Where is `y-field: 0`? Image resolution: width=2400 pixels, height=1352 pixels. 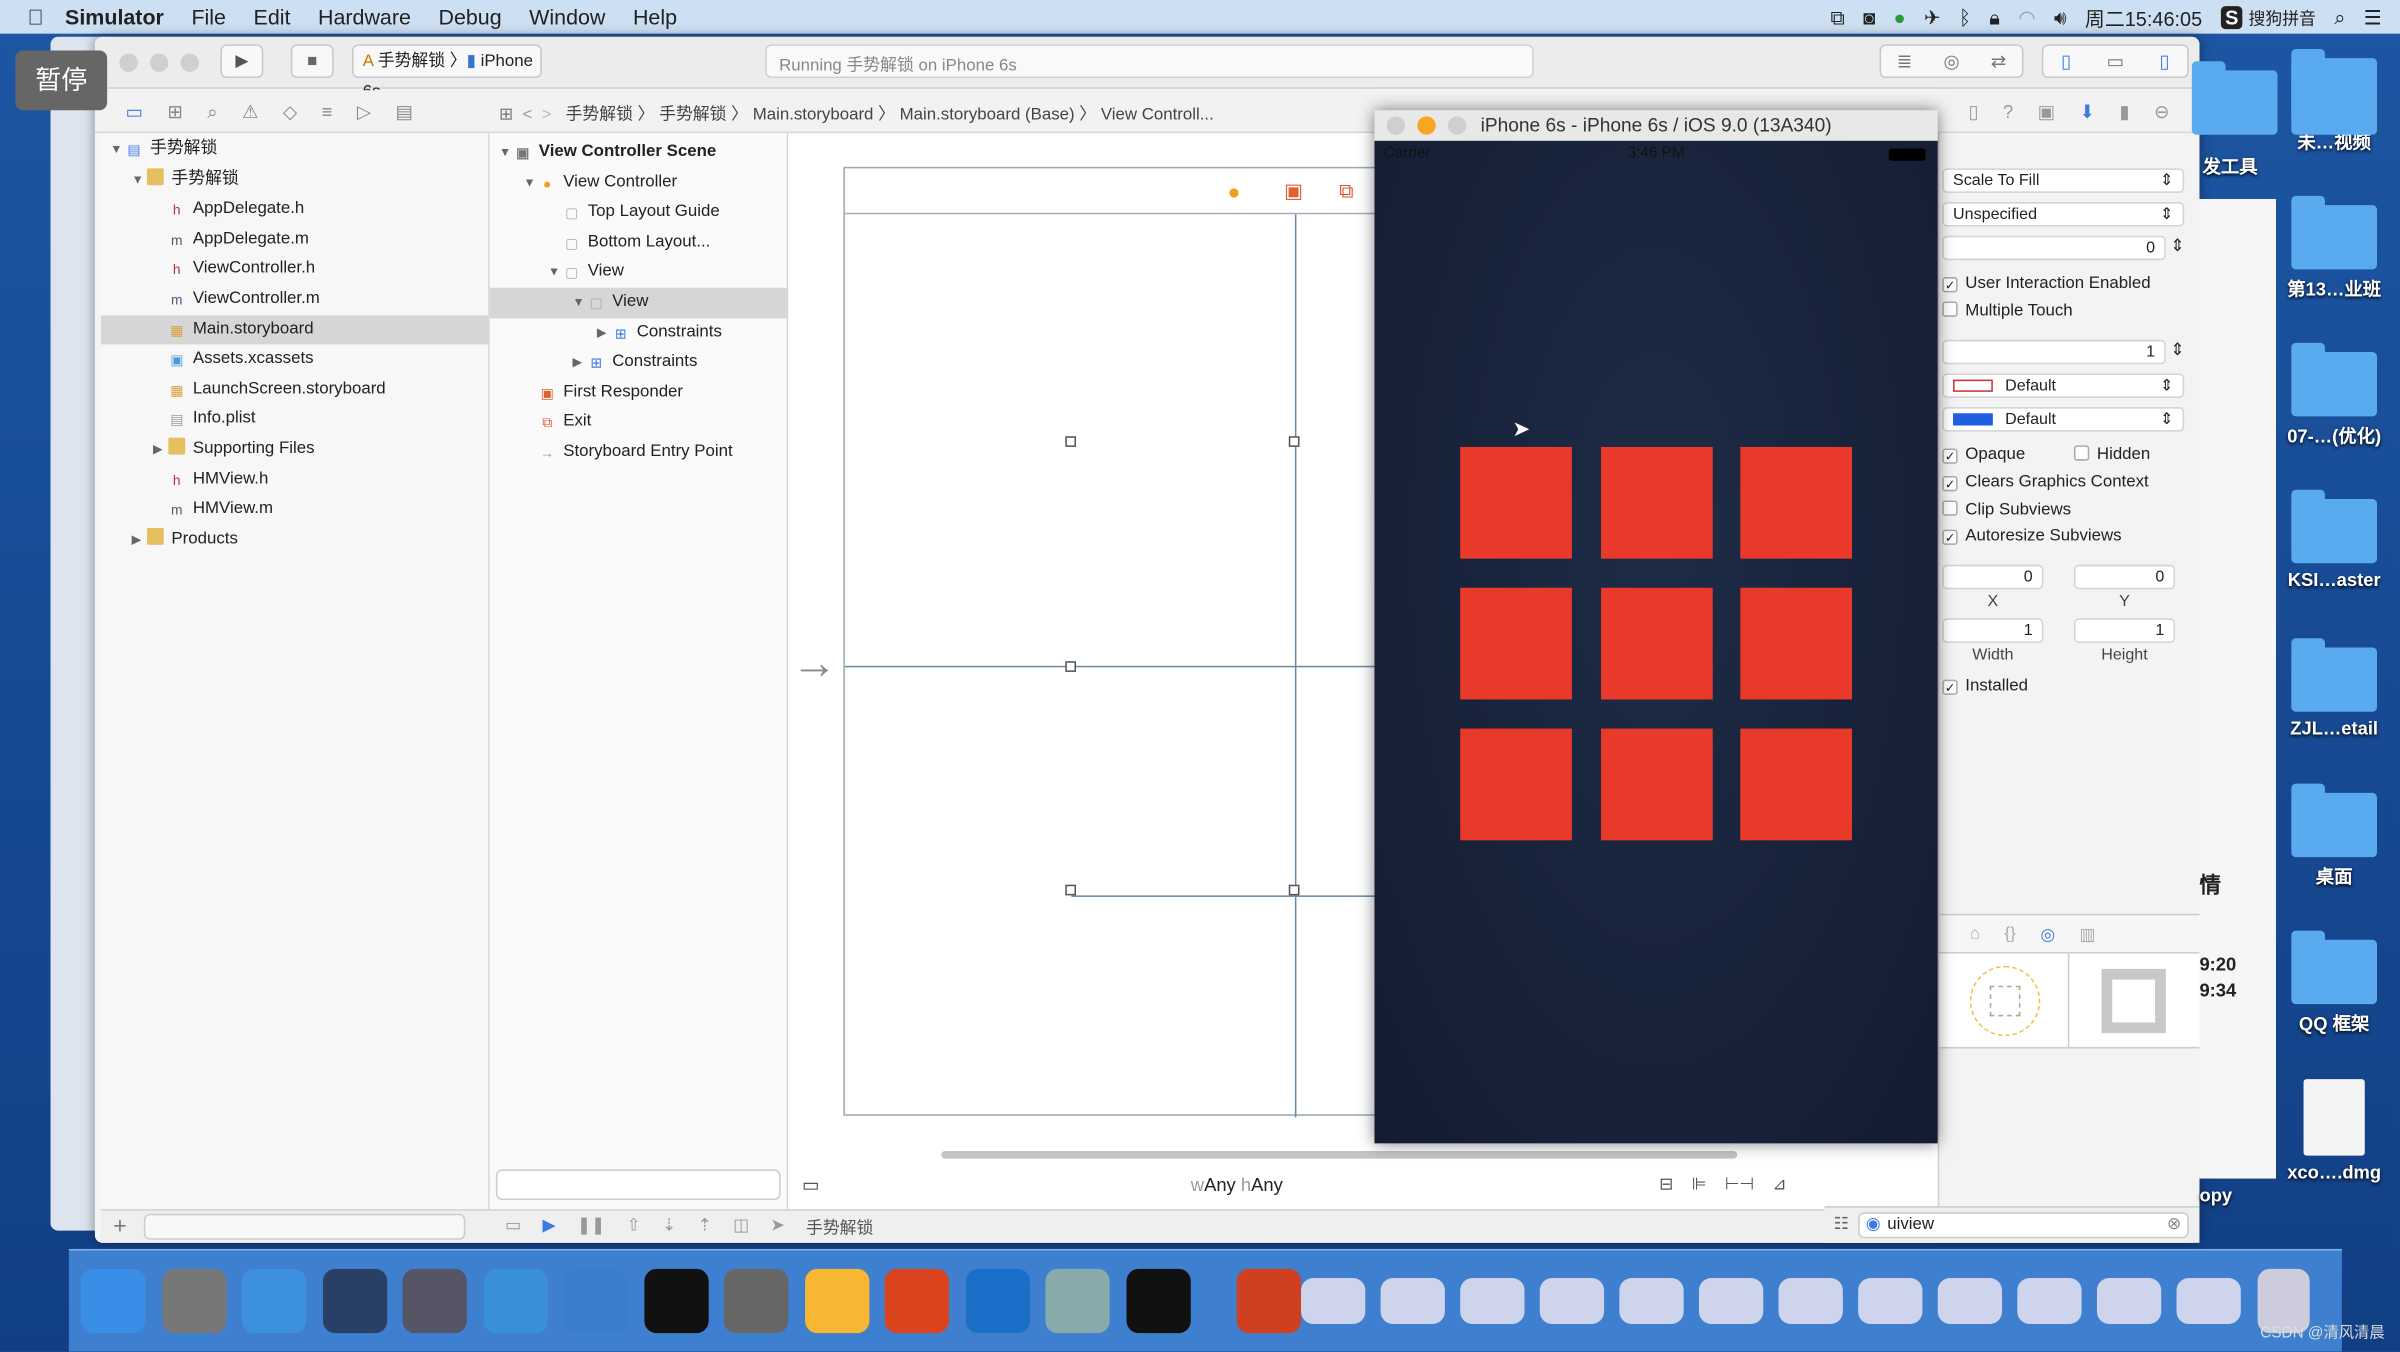
y-field: 0 is located at coordinates (2124, 577).